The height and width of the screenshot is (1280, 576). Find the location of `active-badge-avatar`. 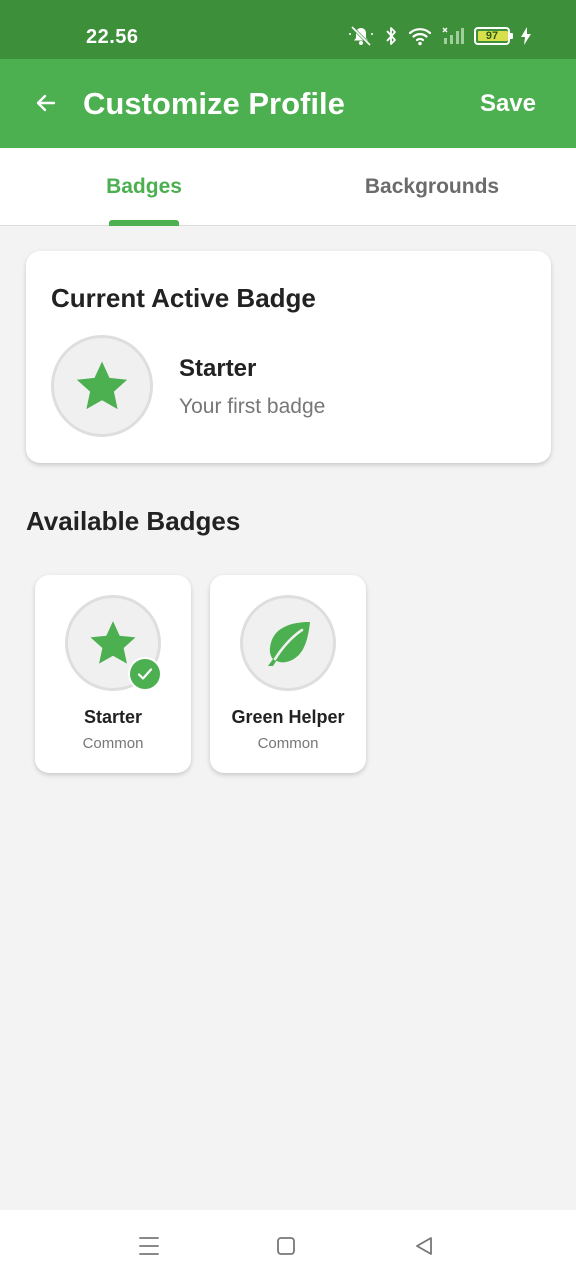

active-badge-avatar is located at coordinates (102, 386).